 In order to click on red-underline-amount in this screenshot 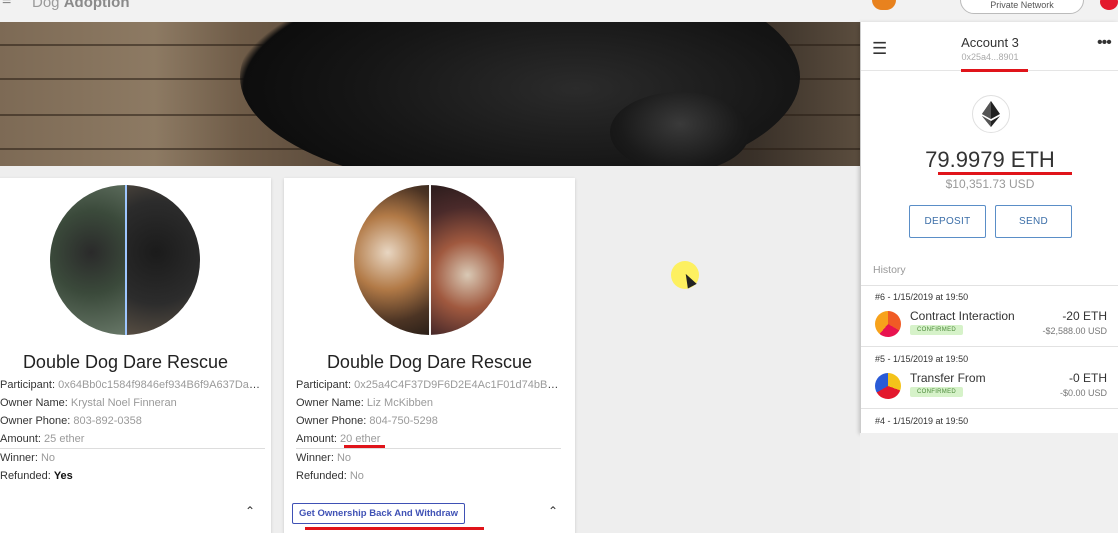, I will do `click(364, 446)`.